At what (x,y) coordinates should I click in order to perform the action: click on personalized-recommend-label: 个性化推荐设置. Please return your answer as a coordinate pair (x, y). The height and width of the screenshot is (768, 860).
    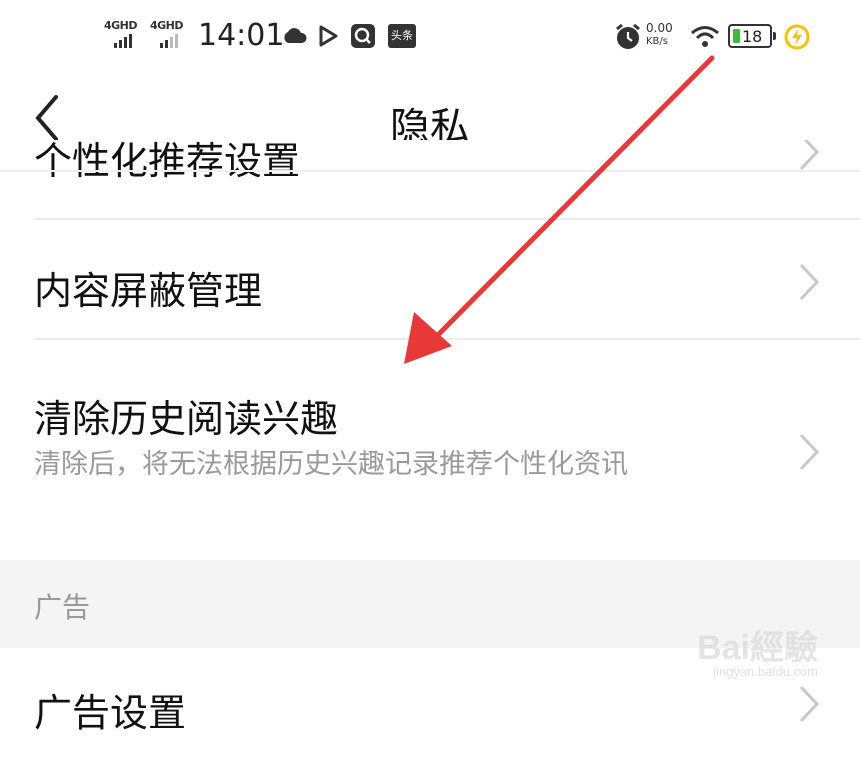
    Looking at the image, I should click on (167, 161).